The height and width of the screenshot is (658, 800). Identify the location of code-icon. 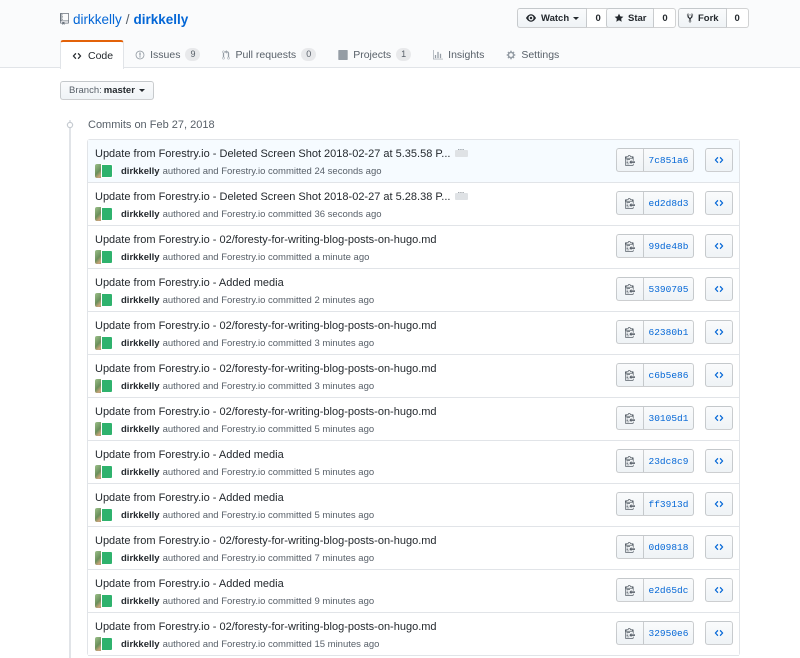
(719, 633).